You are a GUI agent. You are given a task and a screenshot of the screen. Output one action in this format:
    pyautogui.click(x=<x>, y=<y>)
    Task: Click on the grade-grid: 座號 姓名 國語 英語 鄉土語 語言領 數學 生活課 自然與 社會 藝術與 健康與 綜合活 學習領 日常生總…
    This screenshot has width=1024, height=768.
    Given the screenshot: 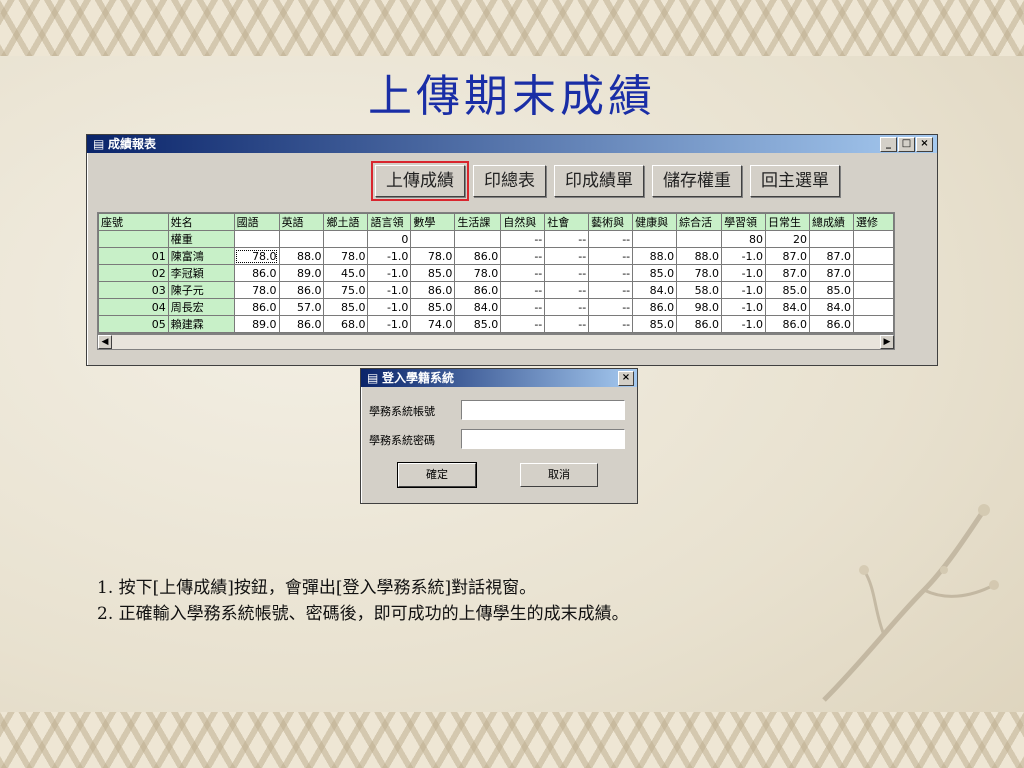 What is the action you would take?
    pyautogui.click(x=496, y=273)
    